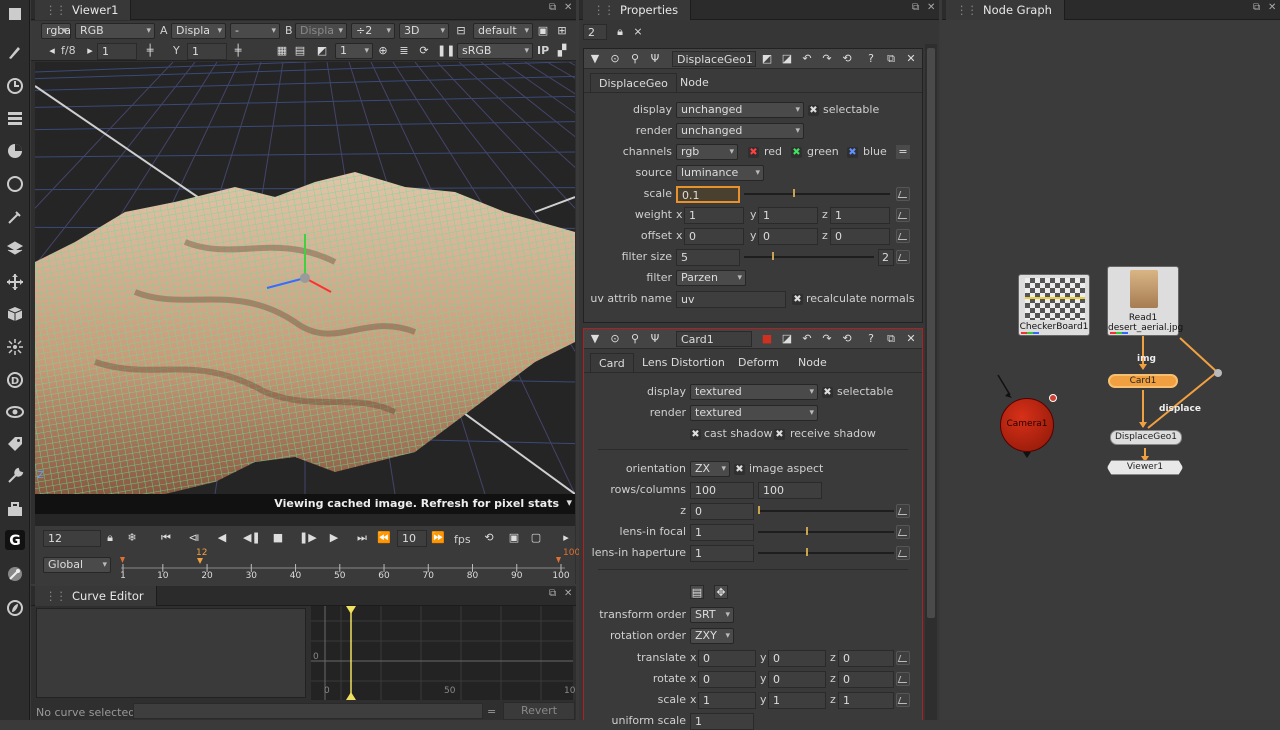 The height and width of the screenshot is (730, 1280). I want to click on render-dropdown: unchanged, so click(740, 131).